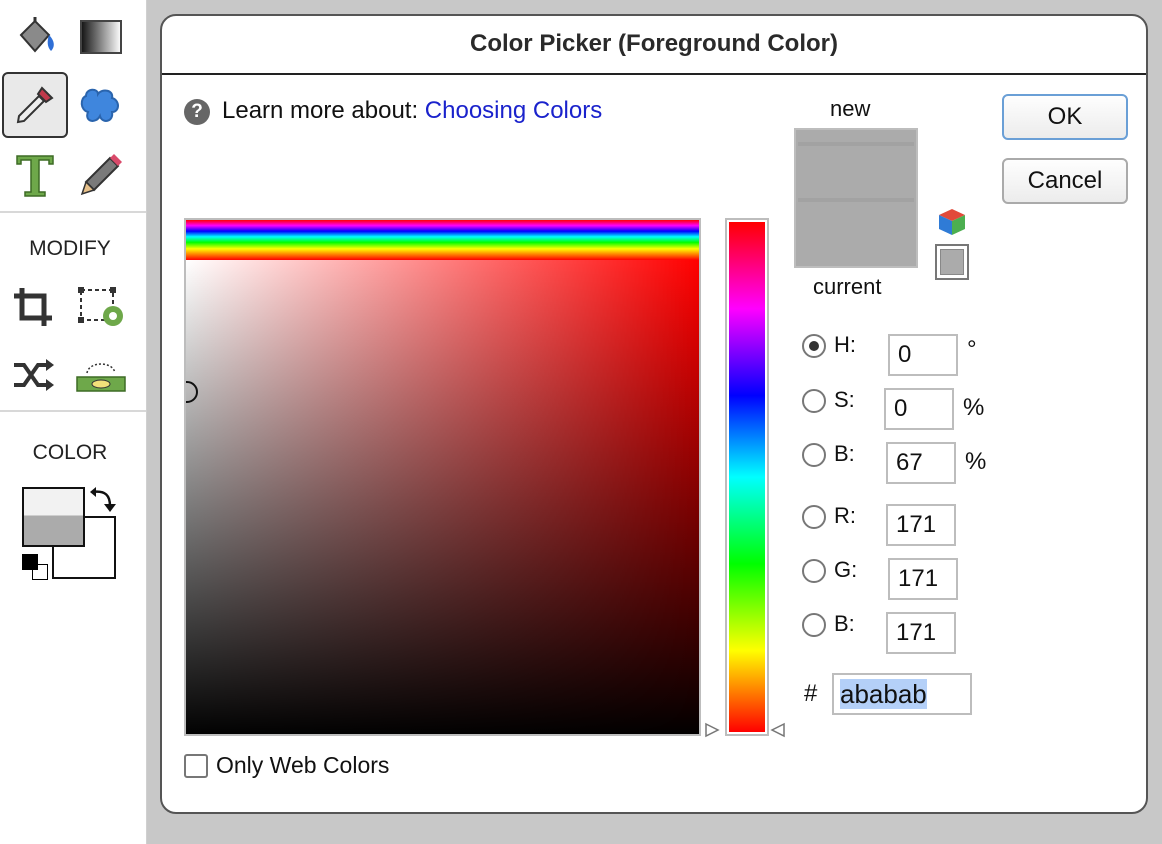  What do you see at coordinates (974, 407) in the screenshot?
I see `saturation-unit: %` at bounding box center [974, 407].